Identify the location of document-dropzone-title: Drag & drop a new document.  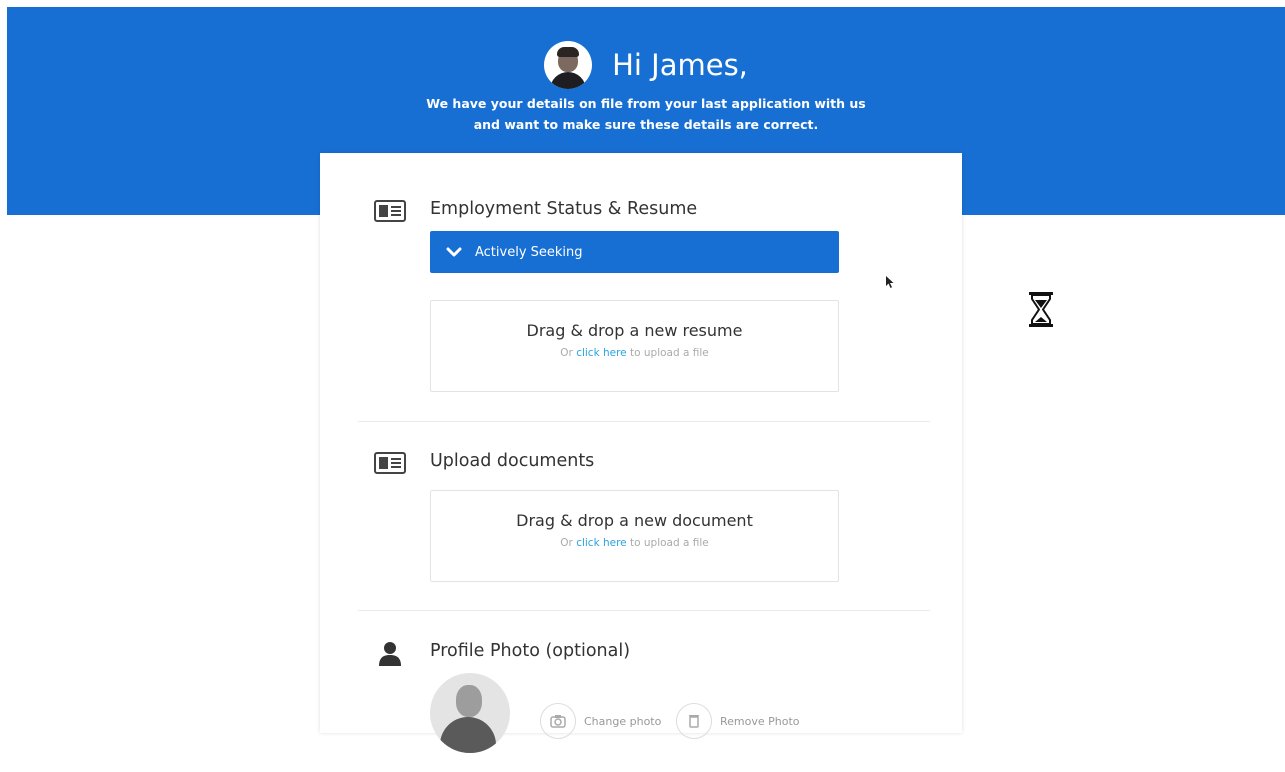
(634, 520).